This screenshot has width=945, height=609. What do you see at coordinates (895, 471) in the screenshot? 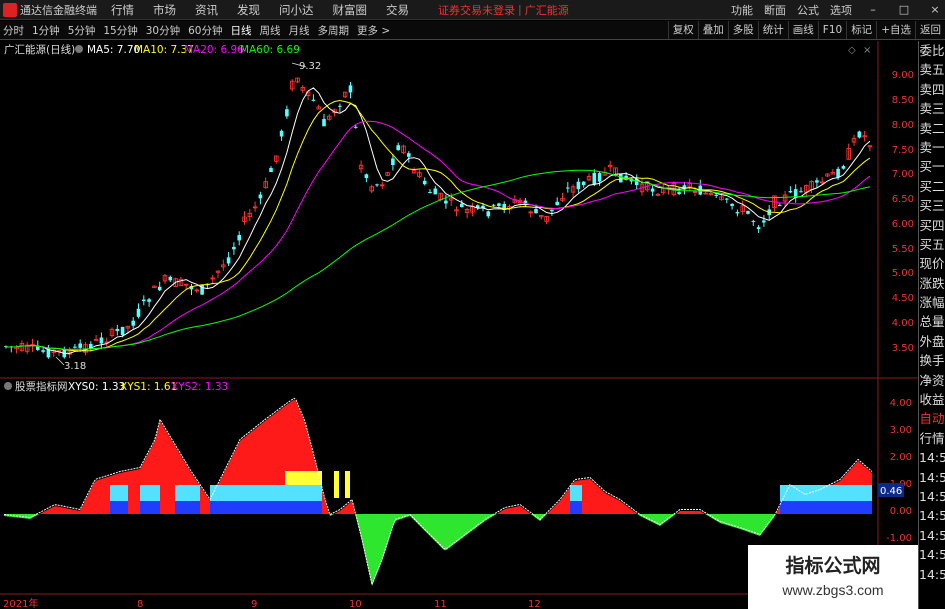
I see `indicator-axis: 4.00 3.00 2.00 1.00 0.00 -1.00 0.46` at bounding box center [895, 471].